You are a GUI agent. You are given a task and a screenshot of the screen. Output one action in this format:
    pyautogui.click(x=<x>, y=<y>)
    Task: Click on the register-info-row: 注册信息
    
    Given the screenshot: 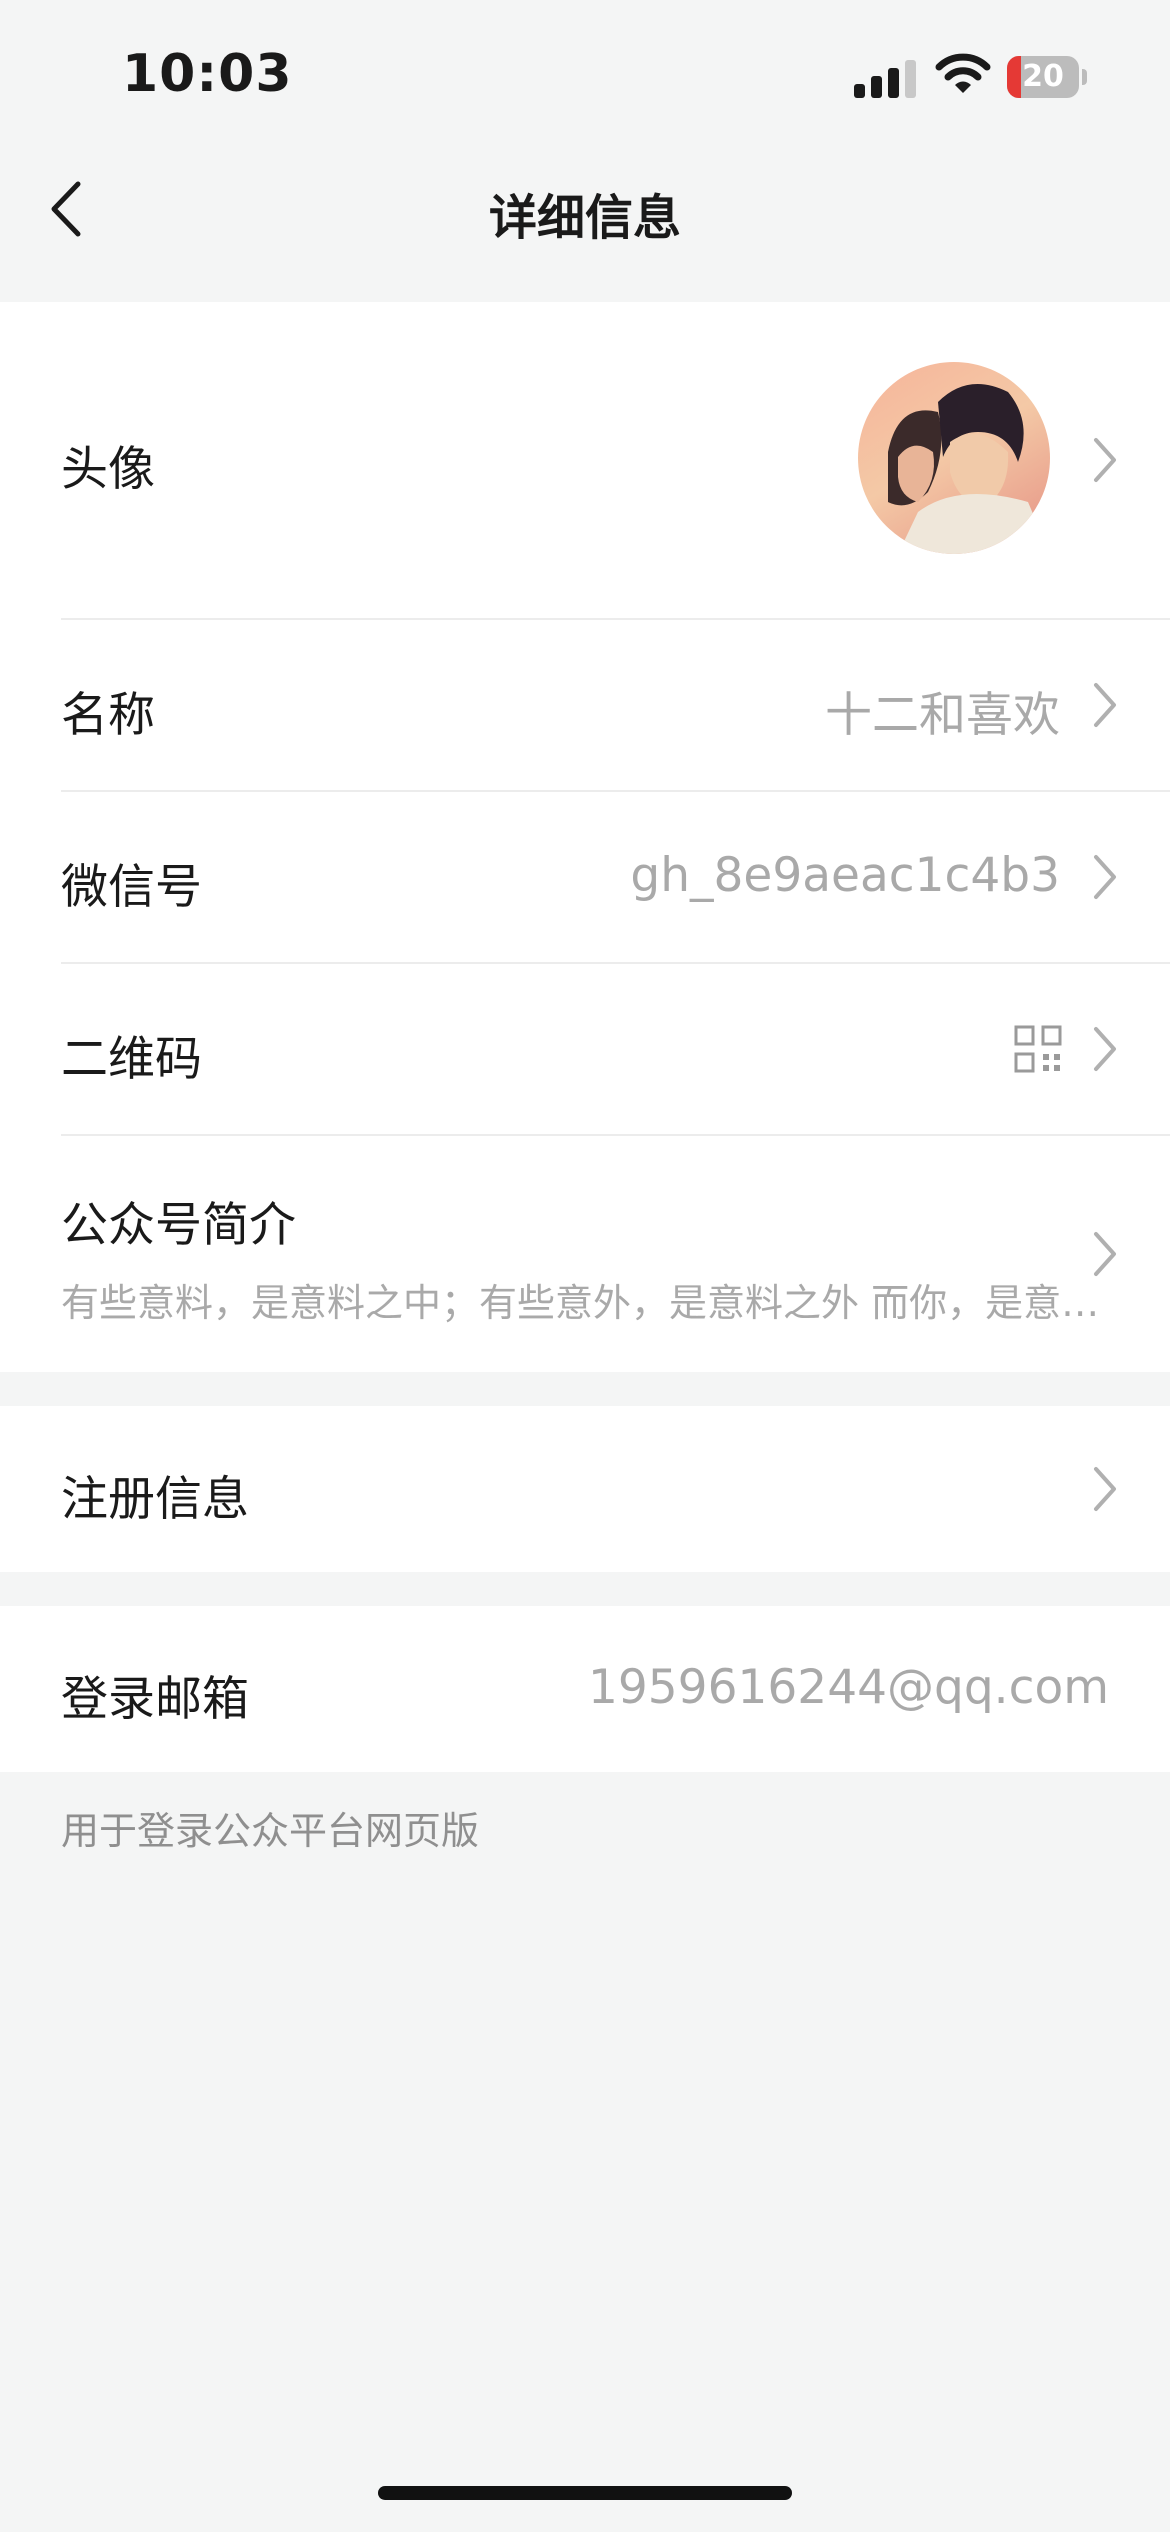 What is the action you would take?
    pyautogui.click(x=585, y=1489)
    